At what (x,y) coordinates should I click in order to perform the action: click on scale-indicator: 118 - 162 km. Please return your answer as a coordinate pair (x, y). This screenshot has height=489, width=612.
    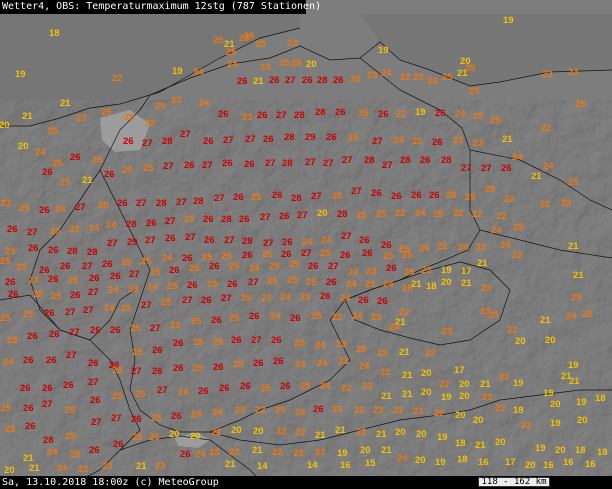
    Looking at the image, I should click on (514, 482).